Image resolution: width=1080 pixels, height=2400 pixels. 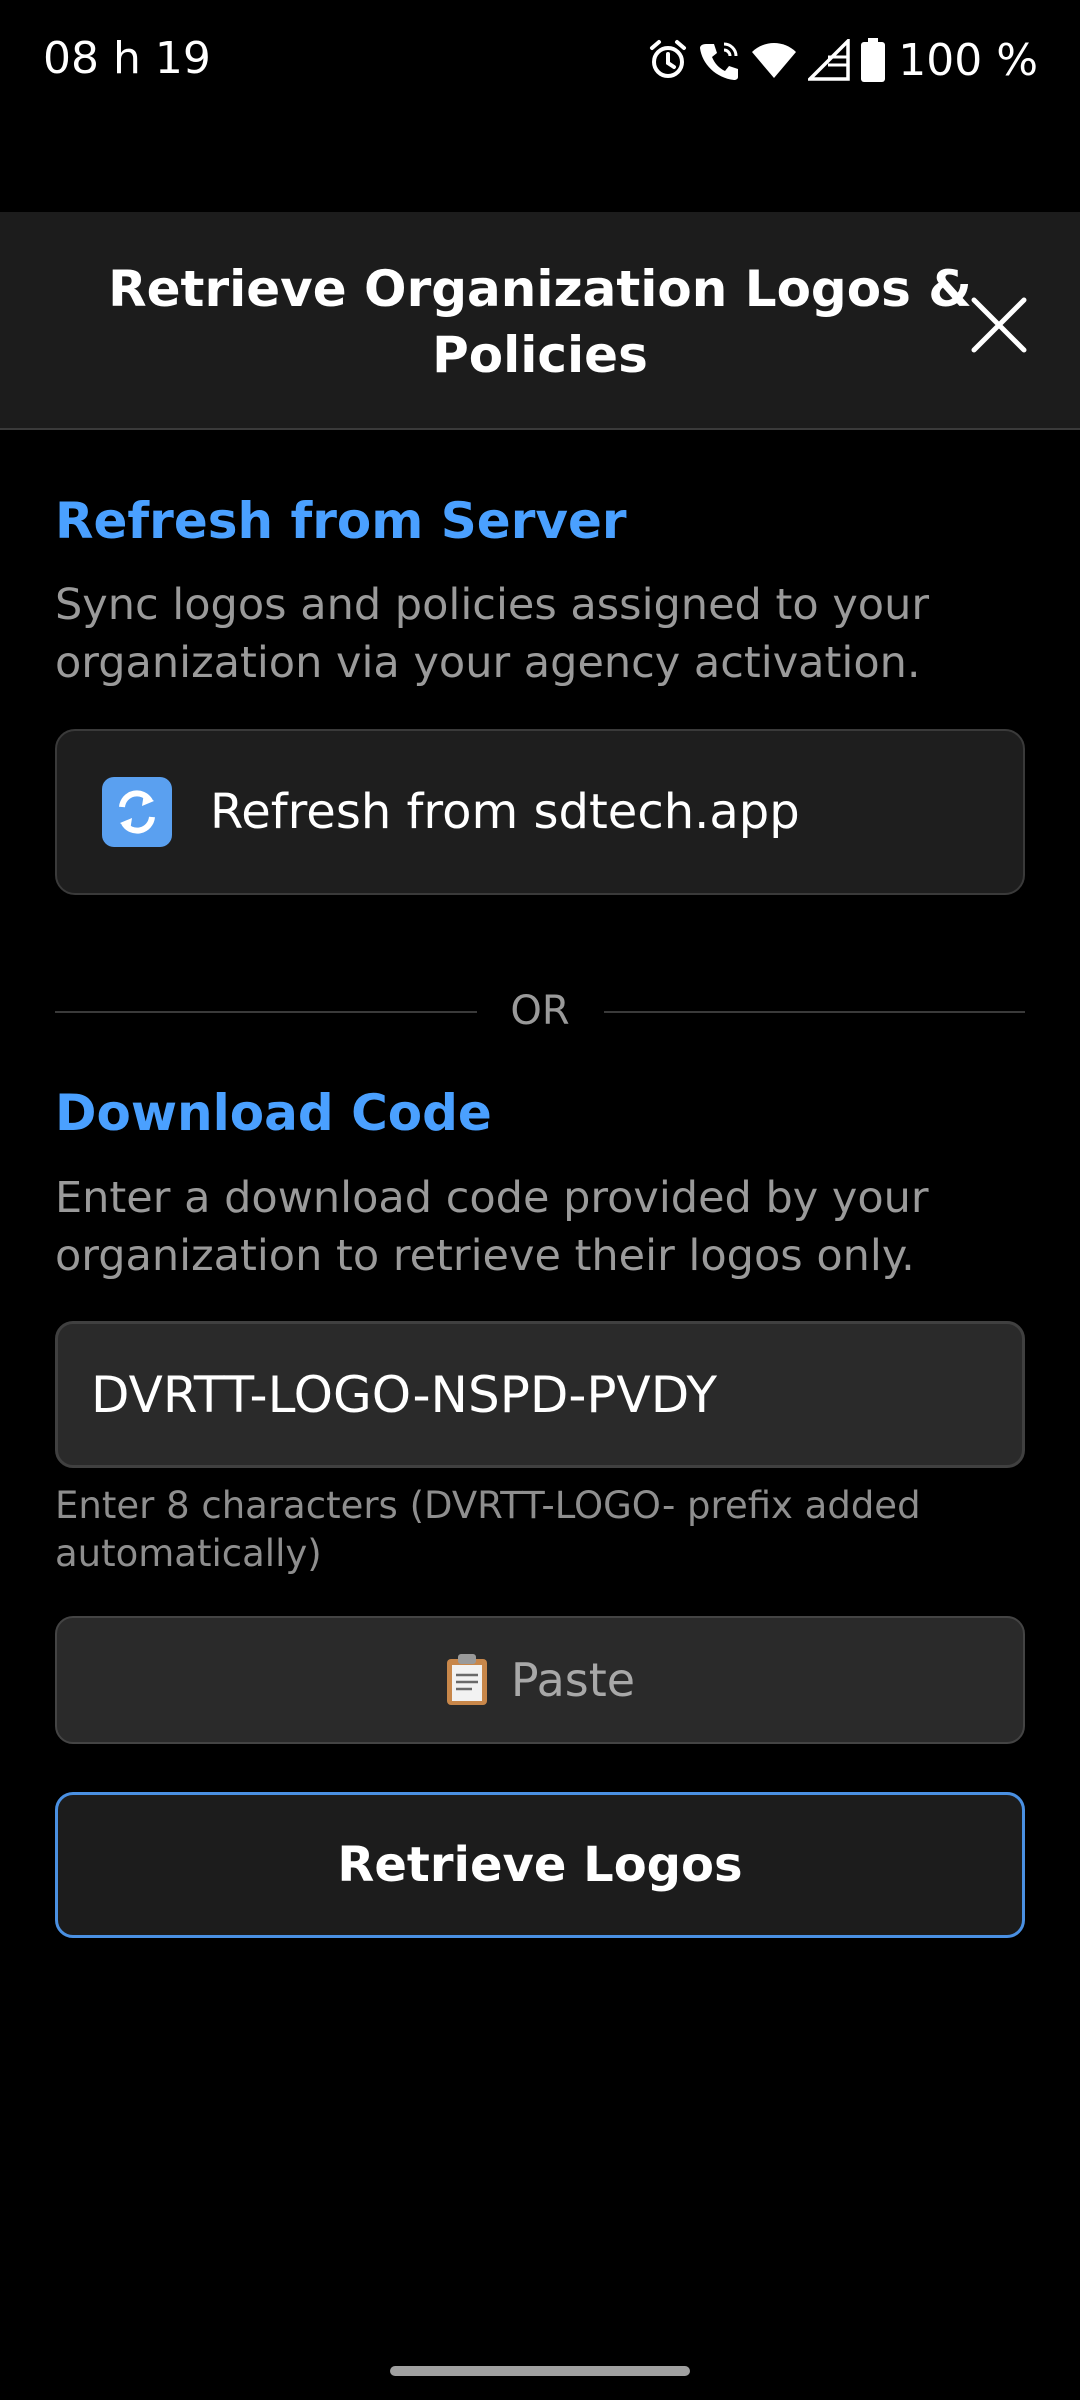 I want to click on clipboard-icon, so click(x=467, y=1680).